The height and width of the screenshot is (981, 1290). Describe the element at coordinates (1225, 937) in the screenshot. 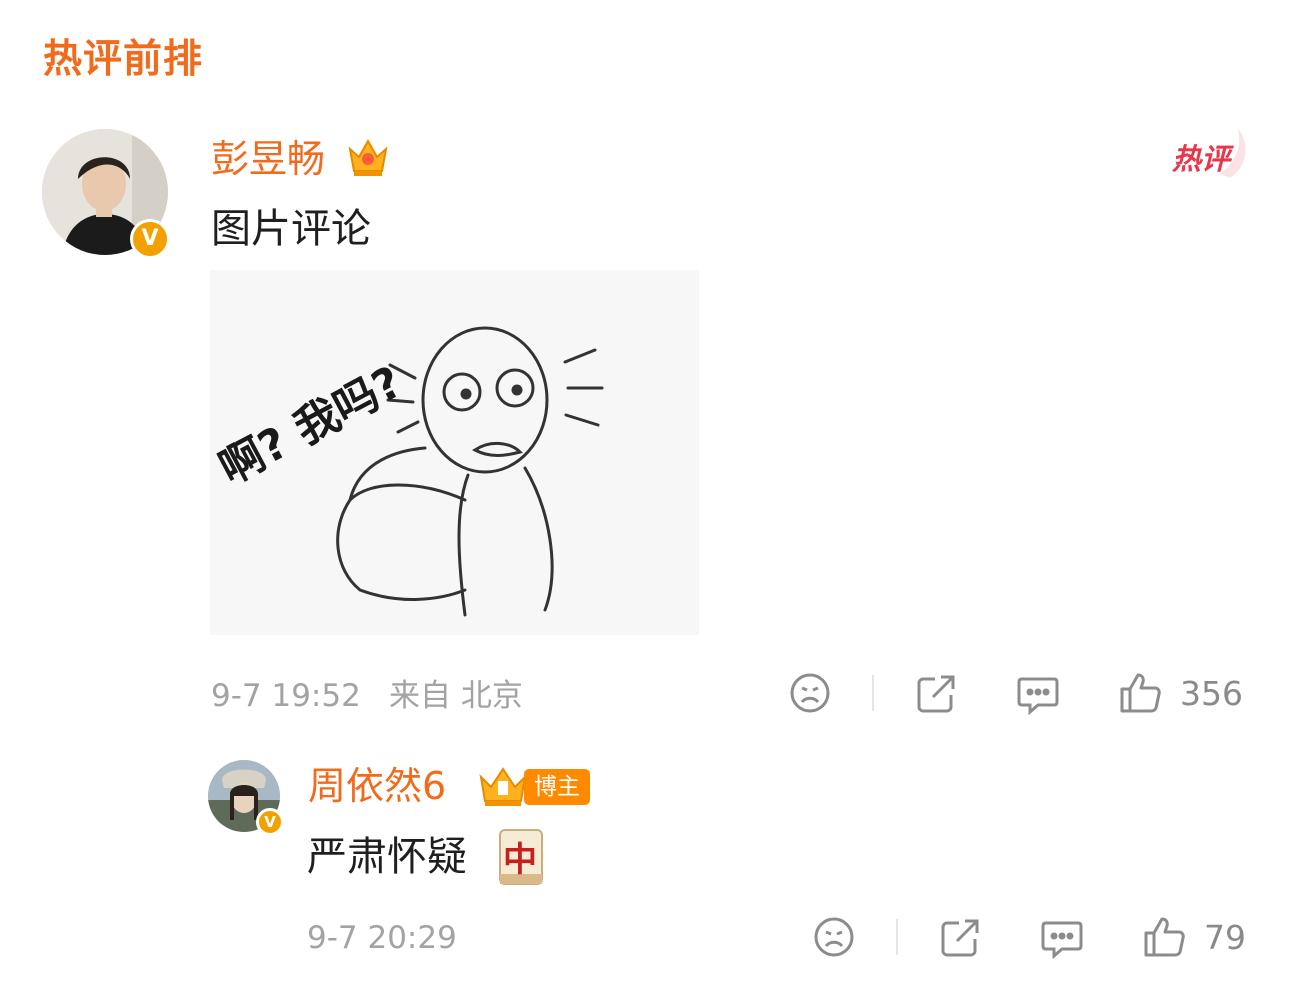

I see `like-count: 79` at that location.